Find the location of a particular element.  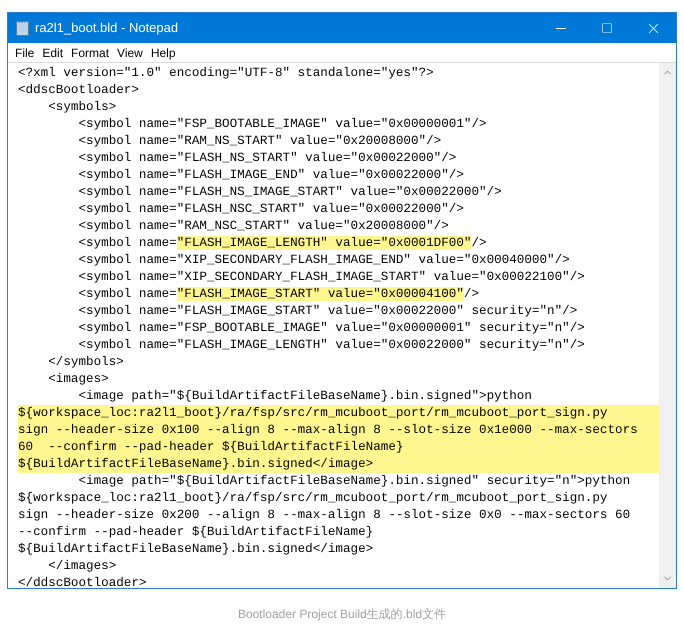

menu-item: Help is located at coordinates (163, 53).